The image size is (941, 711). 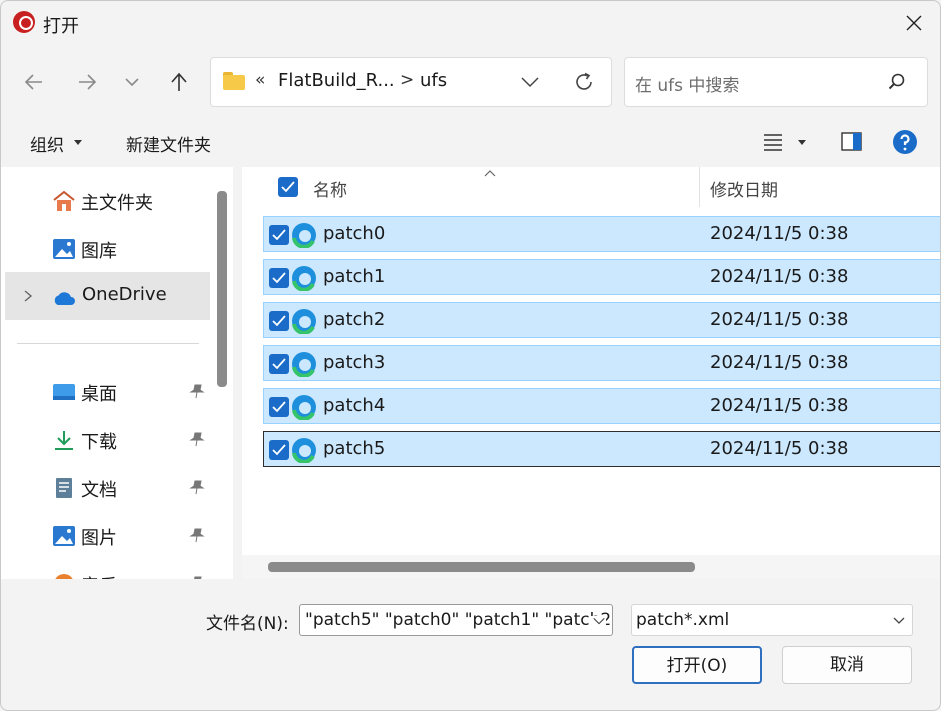 I want to click on address-bar: « FlatBuild_R... > ufs, so click(x=411, y=82).